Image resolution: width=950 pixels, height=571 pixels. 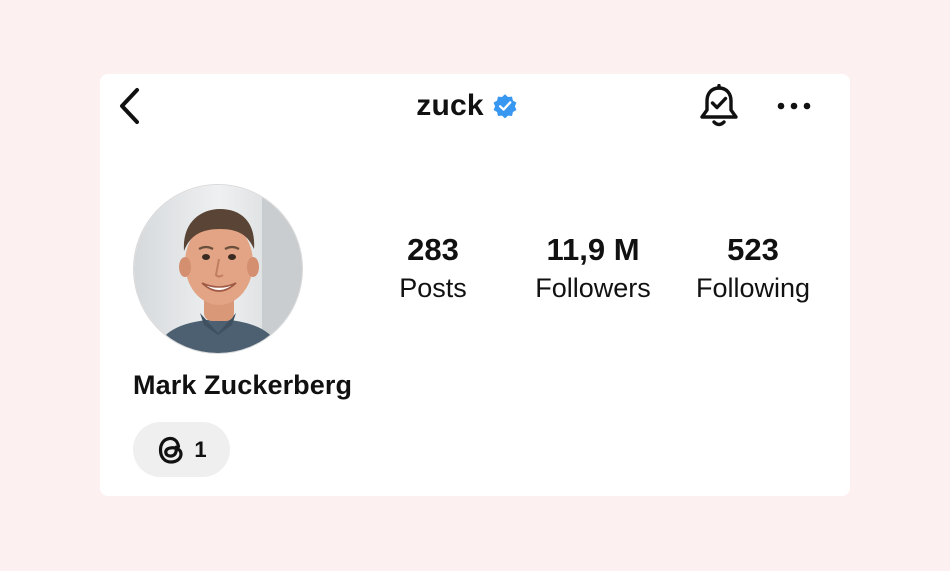 I want to click on more-options-button, so click(x=794, y=106).